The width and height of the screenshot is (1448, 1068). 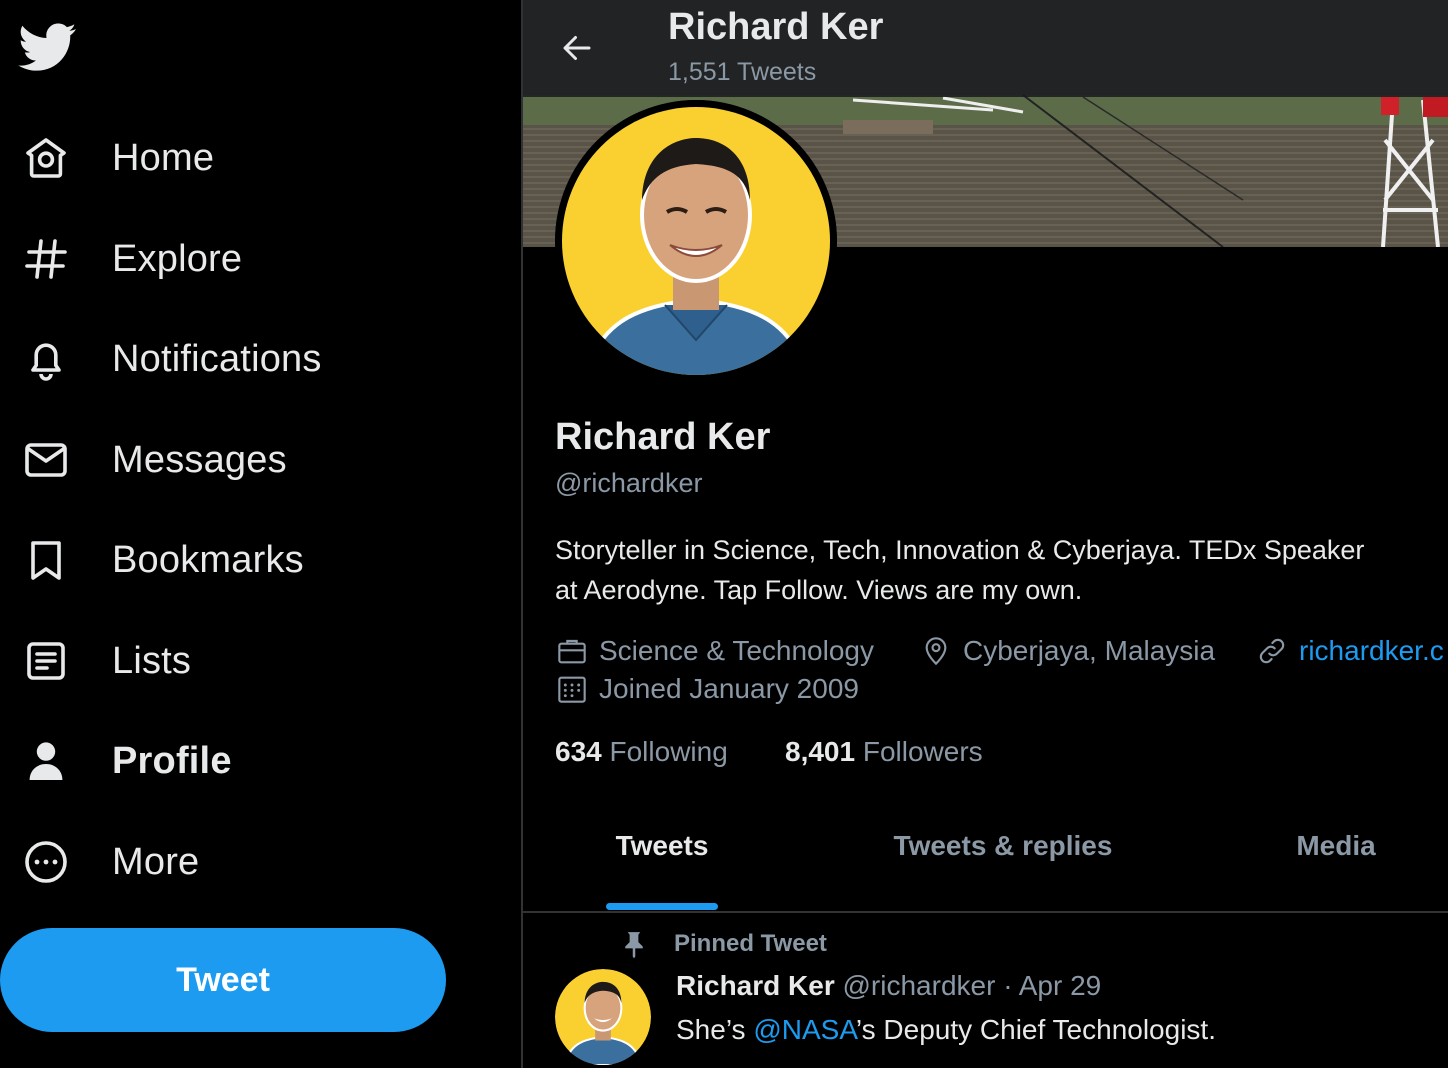 I want to click on followers-stat: 8,401 Followers, so click(x=884, y=752).